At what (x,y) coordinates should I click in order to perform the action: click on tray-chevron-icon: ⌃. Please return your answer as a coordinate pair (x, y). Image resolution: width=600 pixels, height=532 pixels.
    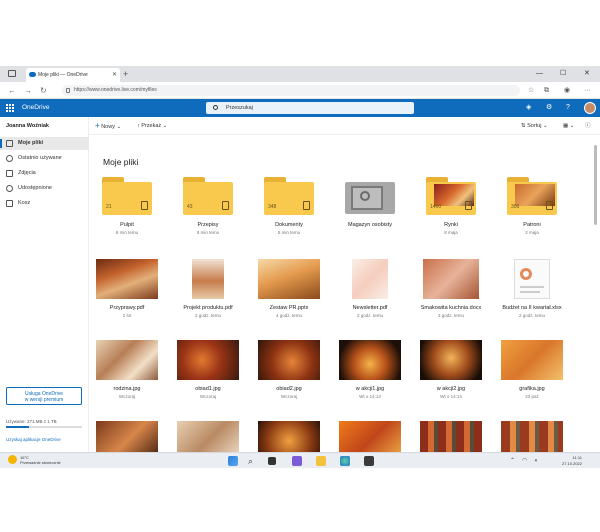
    Looking at the image, I should click on (512, 461).